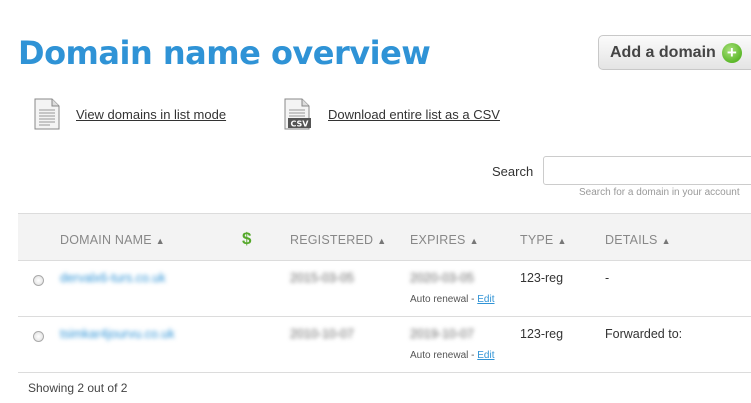 The height and width of the screenshot is (403, 751). Describe the element at coordinates (647, 170) in the screenshot. I see `search-input` at that location.